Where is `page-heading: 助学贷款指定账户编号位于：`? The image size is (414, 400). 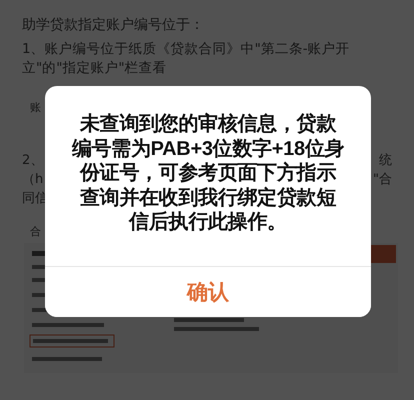 page-heading: 助学贷款指定账户编号位于： is located at coordinates (113, 25).